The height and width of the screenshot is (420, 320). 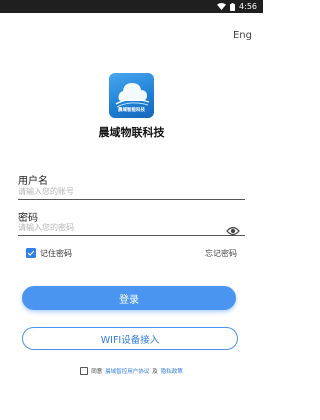 I want to click on remember-checkbox, so click(x=31, y=253).